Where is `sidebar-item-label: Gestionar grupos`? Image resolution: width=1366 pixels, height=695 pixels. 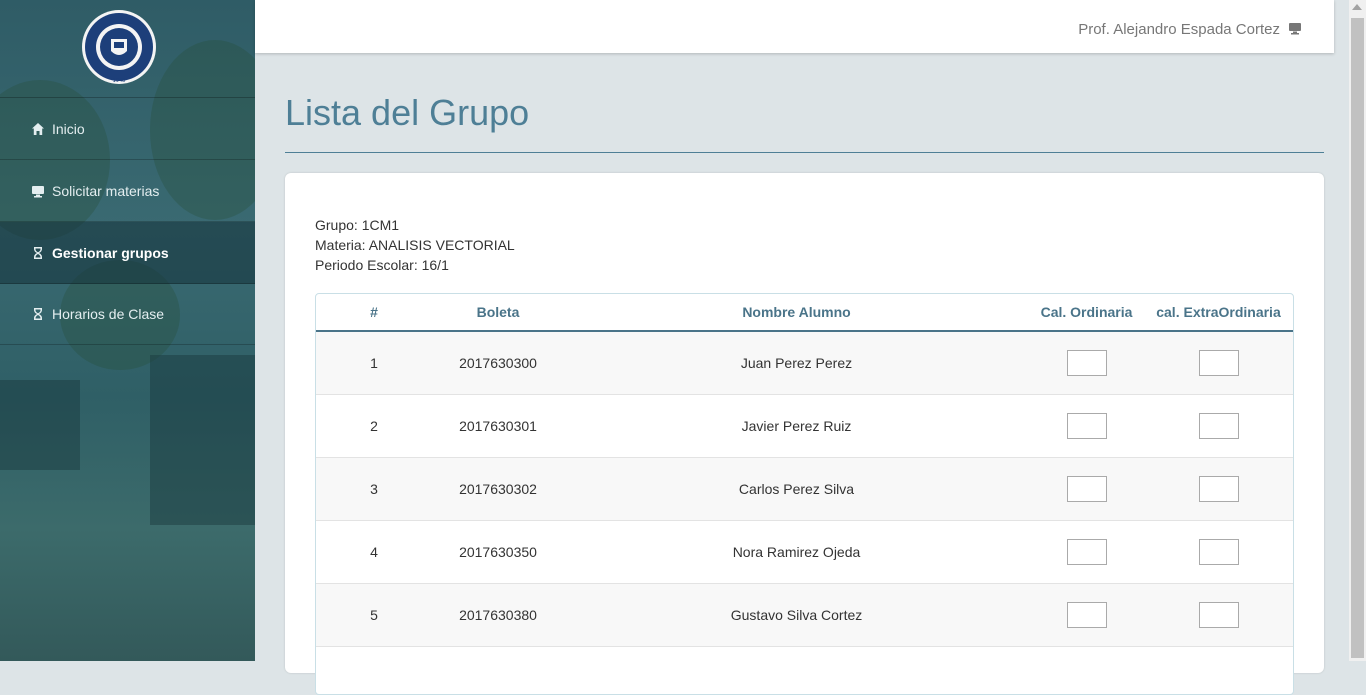 sidebar-item-label: Gestionar grupos is located at coordinates (110, 253).